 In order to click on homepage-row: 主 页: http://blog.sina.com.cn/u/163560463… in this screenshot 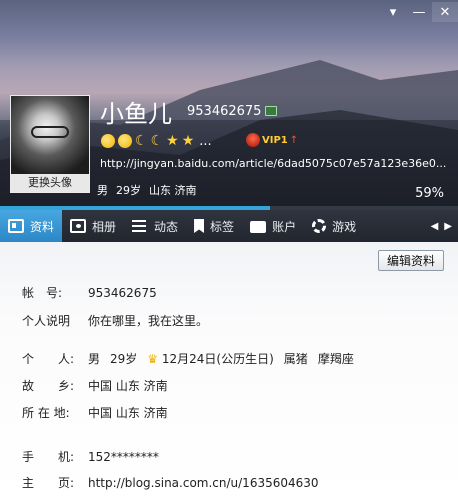, I will do `click(170, 482)`.